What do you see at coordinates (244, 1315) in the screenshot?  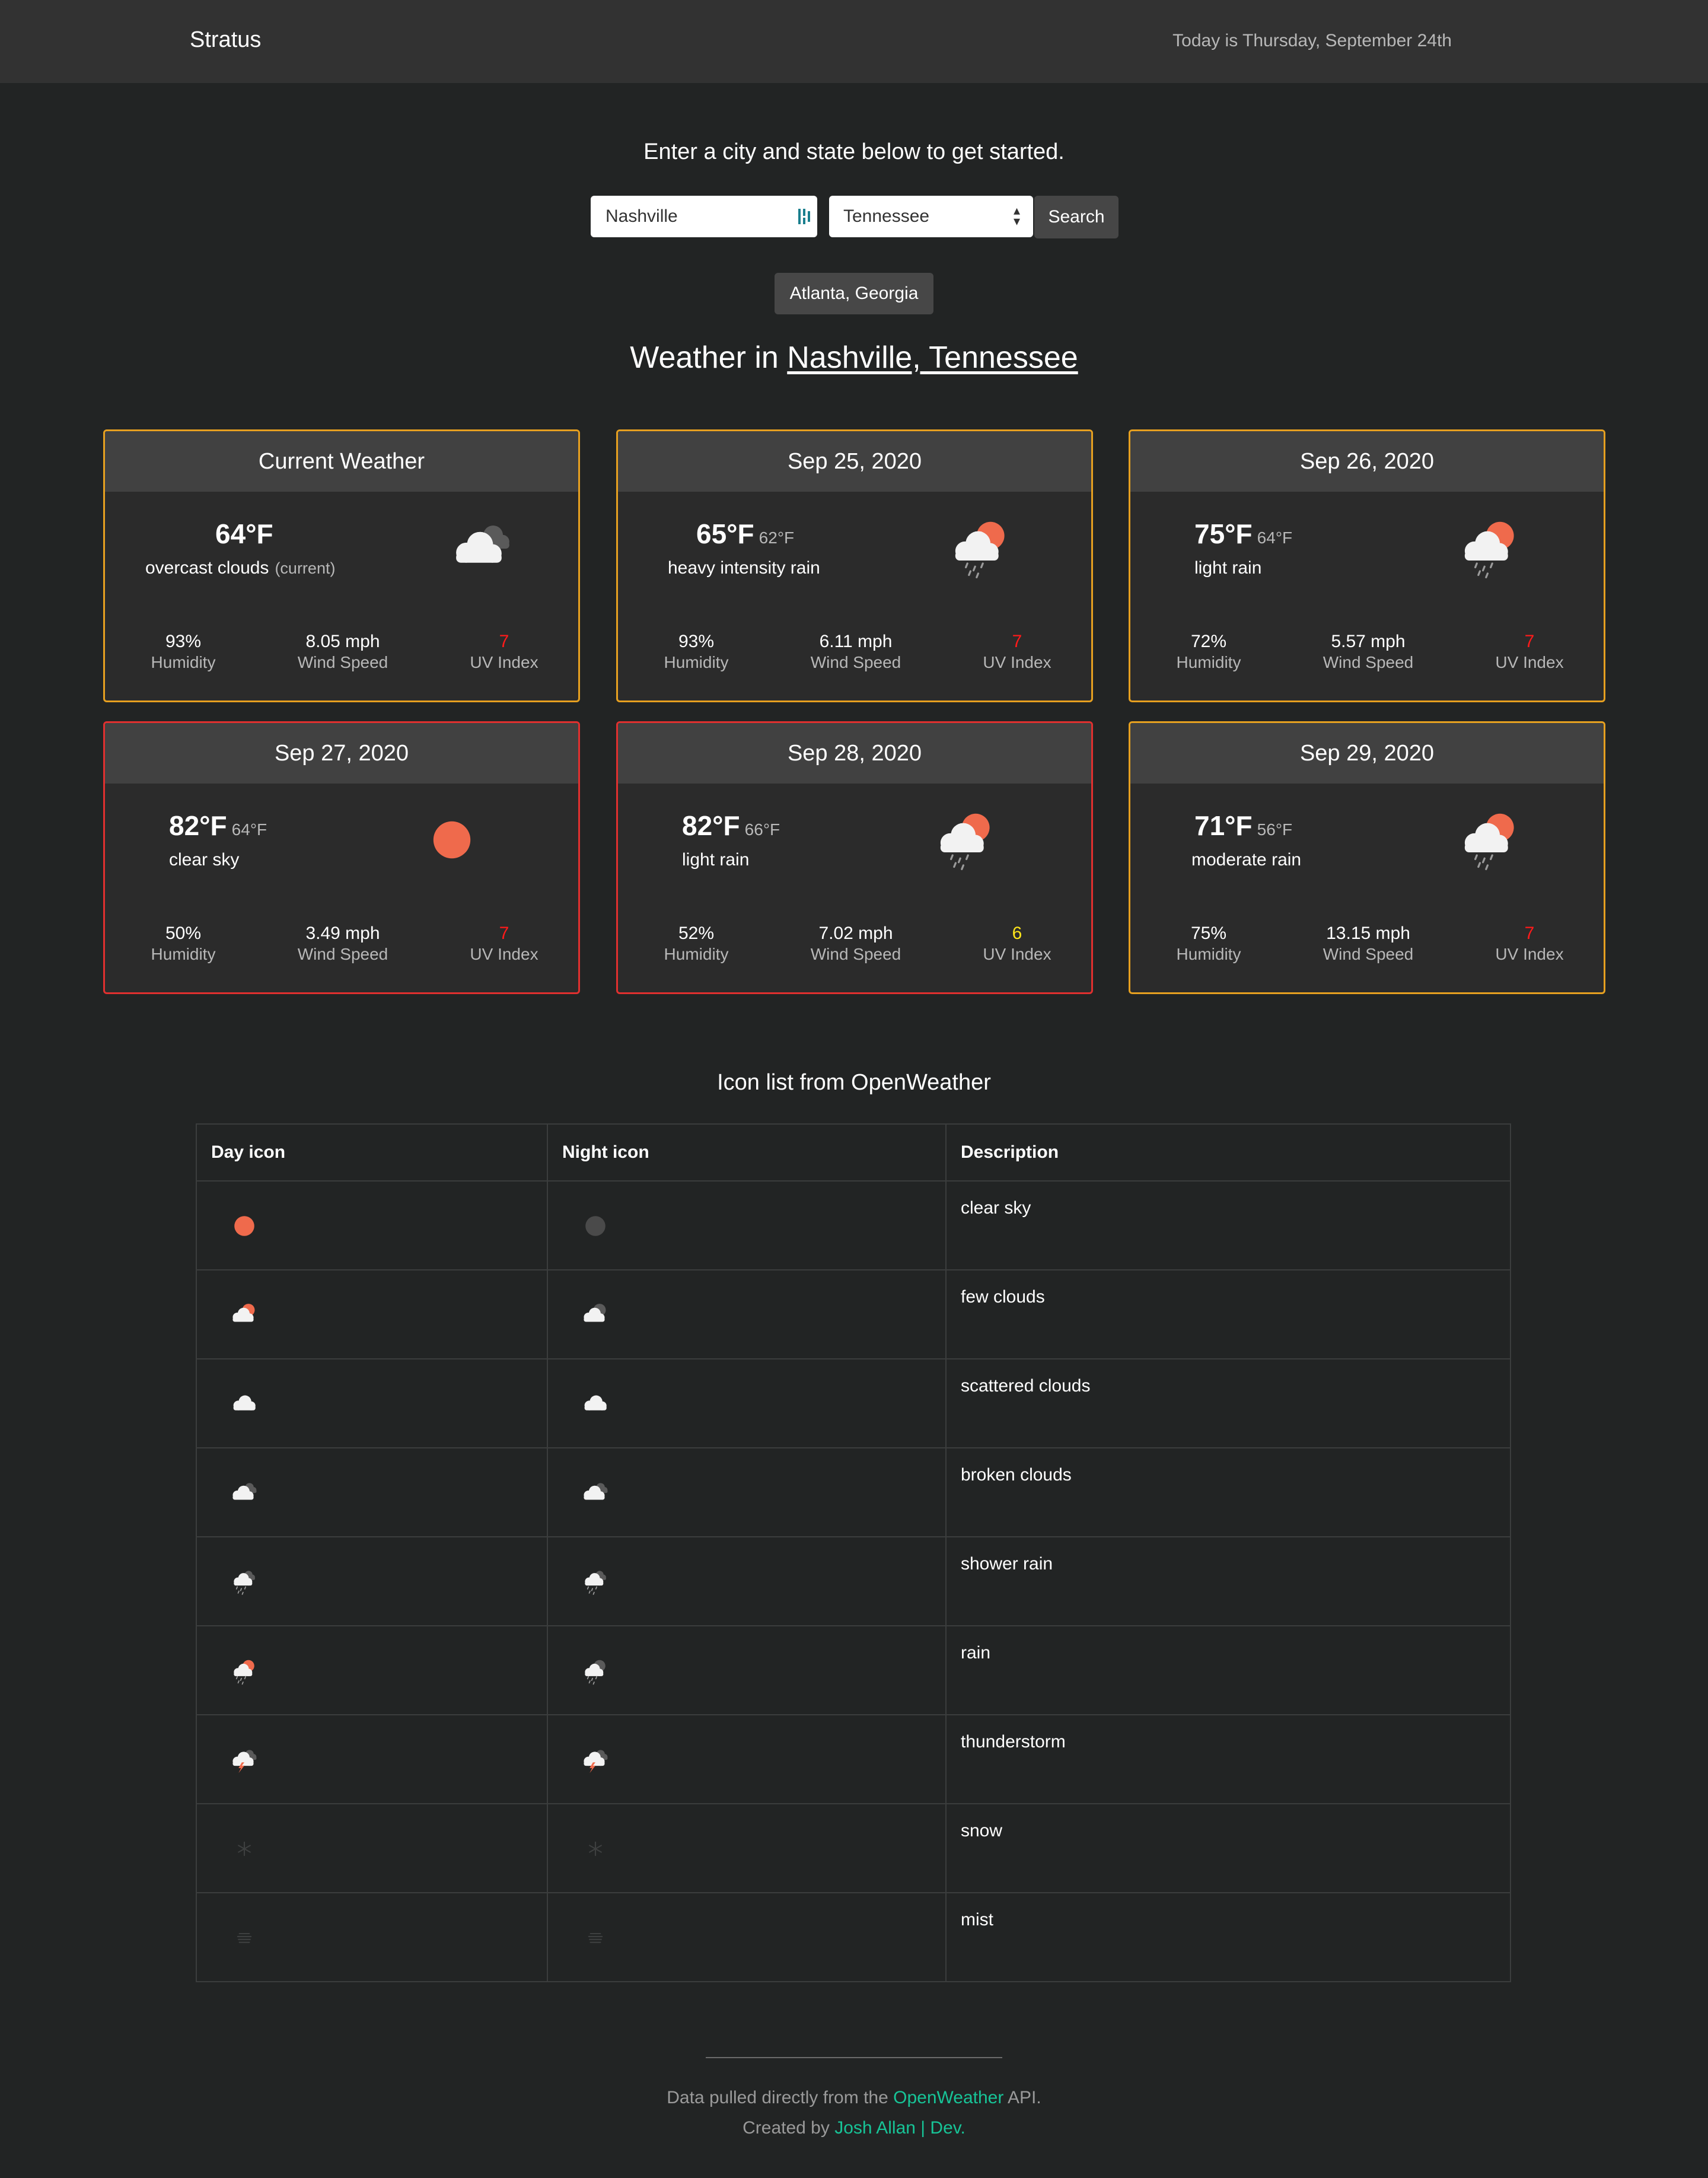 I see `few-clouds-day-icon` at bounding box center [244, 1315].